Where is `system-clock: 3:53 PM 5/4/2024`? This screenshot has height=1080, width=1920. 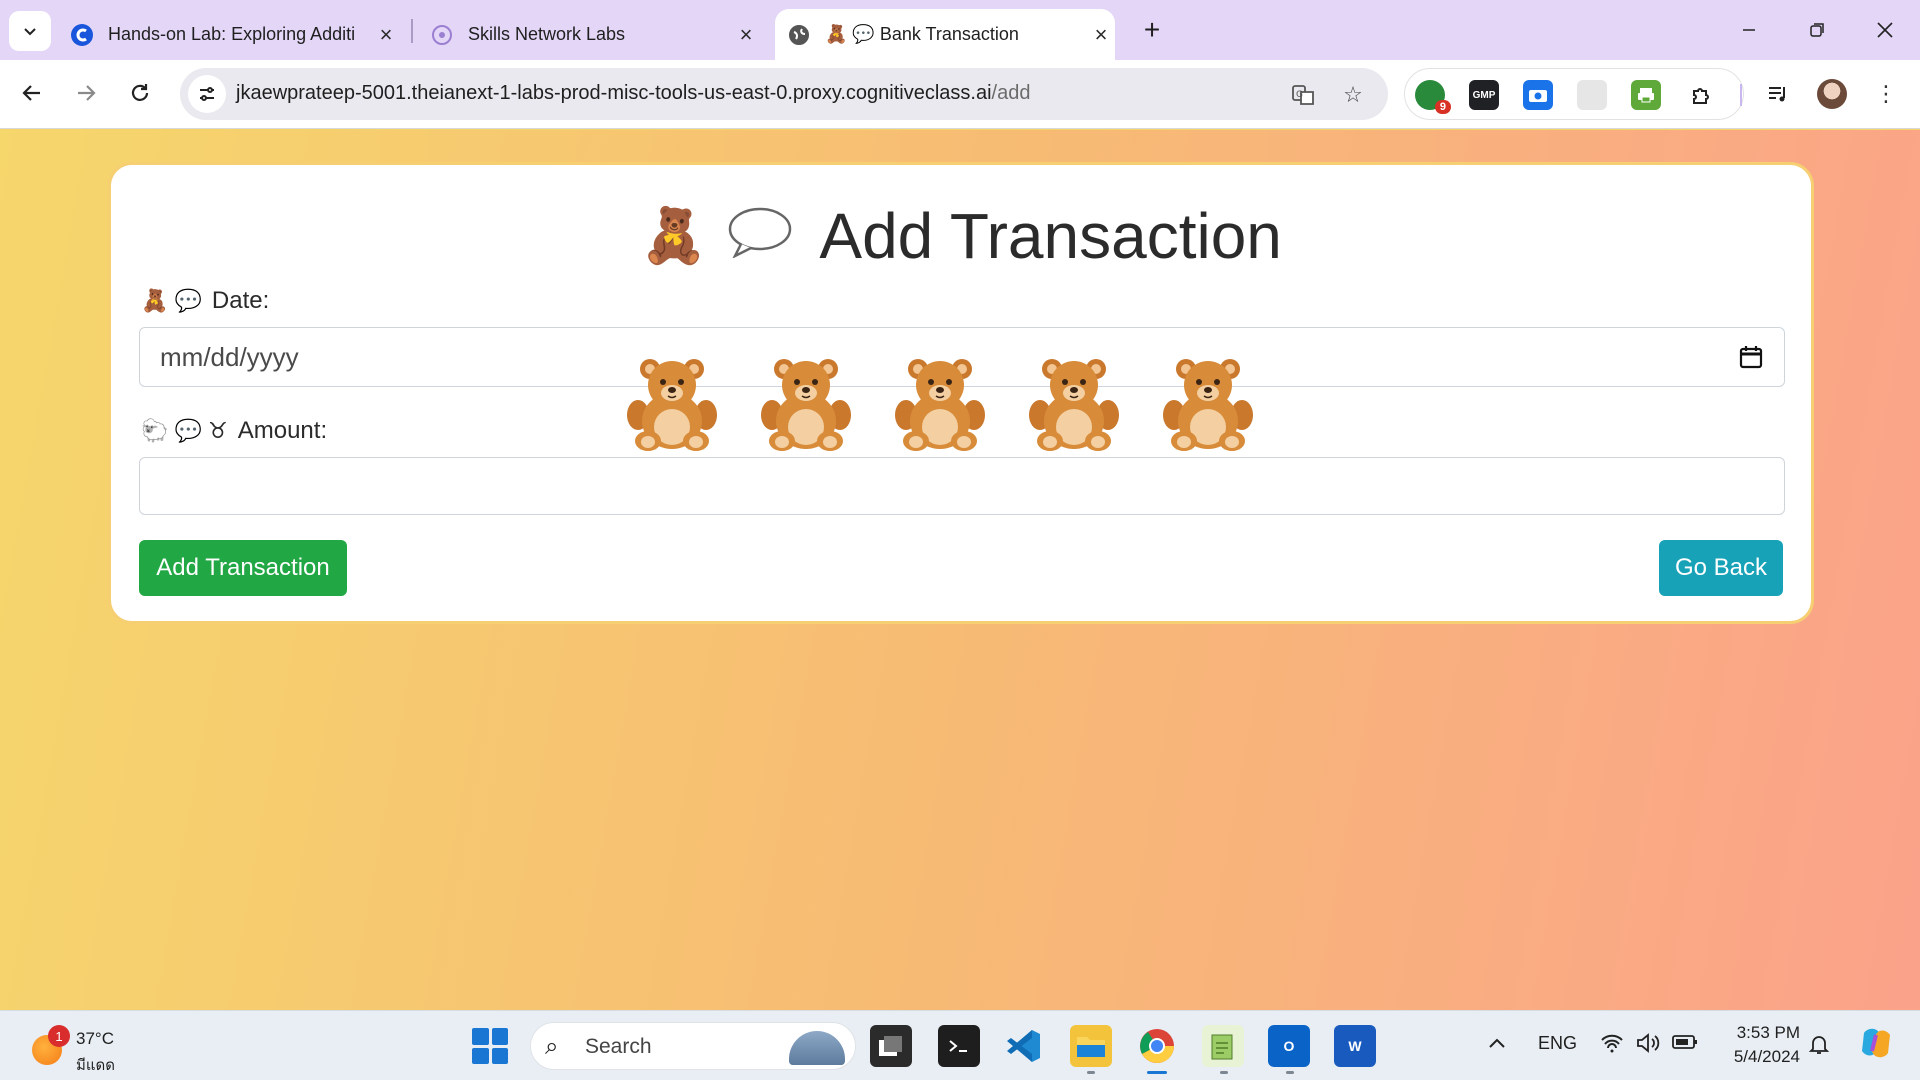 system-clock: 3:53 PM 5/4/2024 is located at coordinates (1760, 1045).